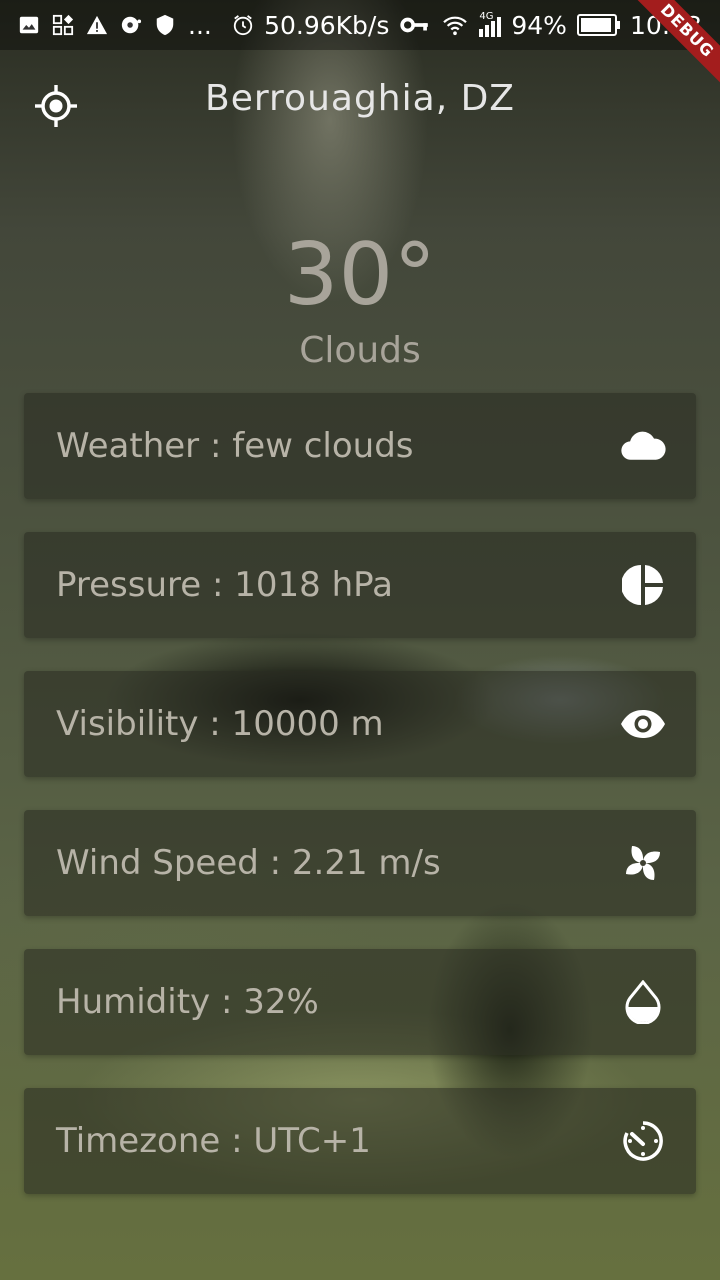 This screenshot has height=1280, width=720. What do you see at coordinates (213, 1141) in the screenshot?
I see `timezone-label: Timezone : UTC+1` at bounding box center [213, 1141].